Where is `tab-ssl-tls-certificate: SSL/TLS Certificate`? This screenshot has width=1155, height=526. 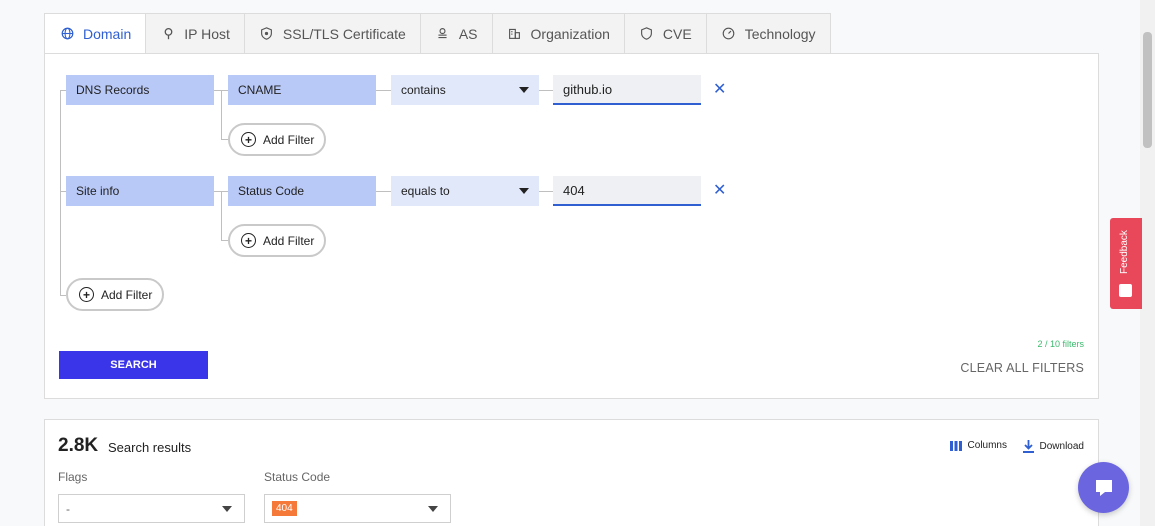
tab-ssl-tls-certificate: SSL/TLS Certificate is located at coordinates (332, 33).